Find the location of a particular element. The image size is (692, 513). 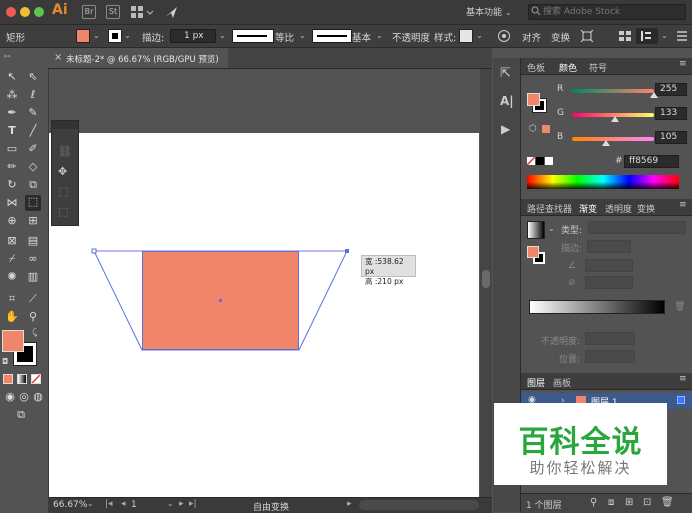

slice-tool-icon: ⟋ is located at coordinates (33, 299).